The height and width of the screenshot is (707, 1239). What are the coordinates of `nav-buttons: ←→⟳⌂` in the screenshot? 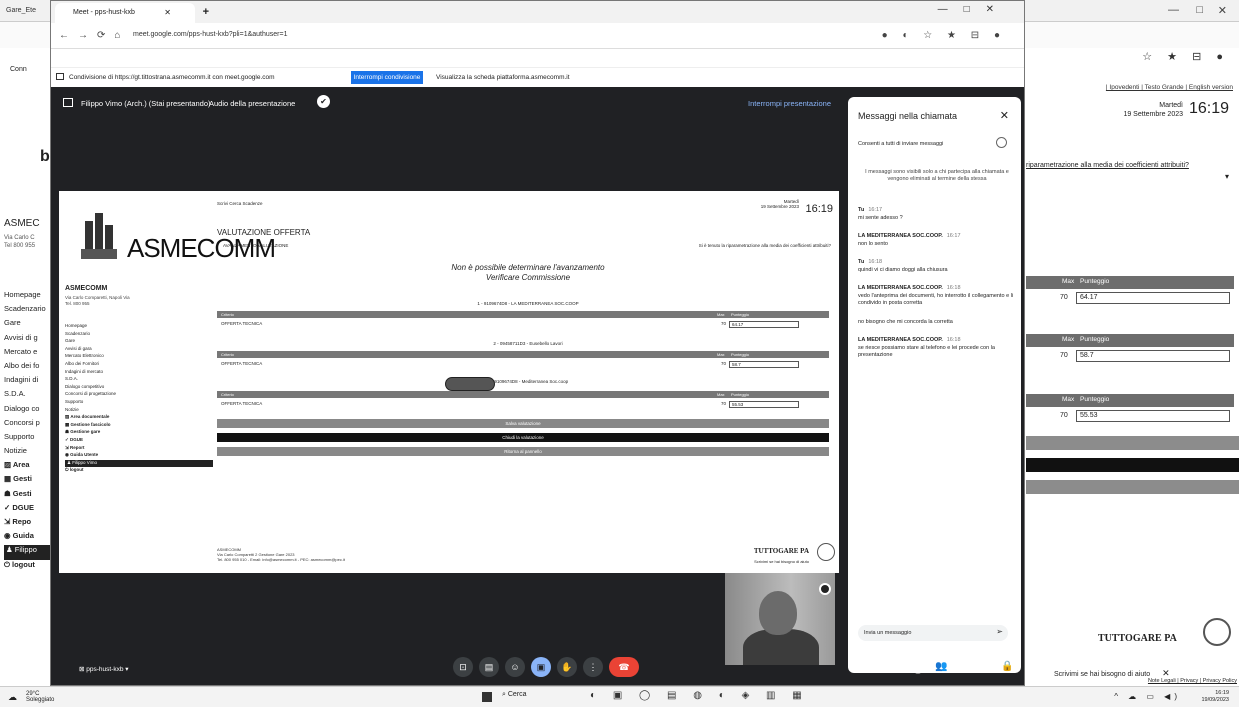 It's located at (94, 35).